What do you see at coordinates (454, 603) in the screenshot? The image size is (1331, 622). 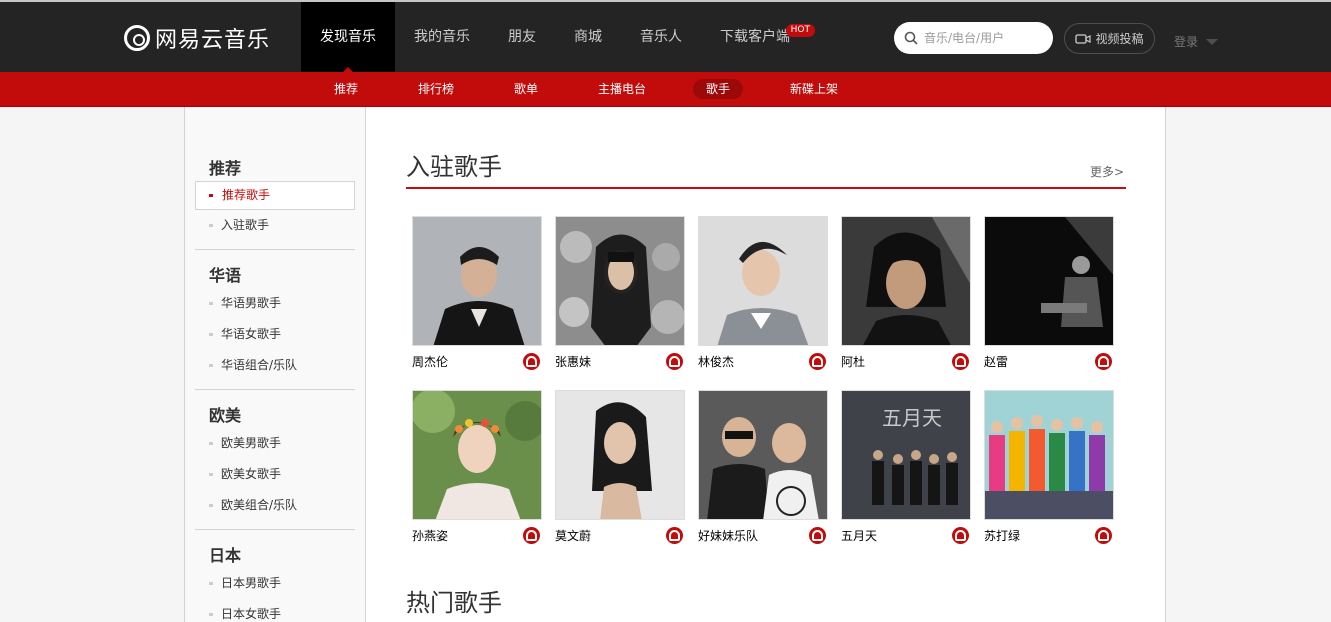 I see `section-title: 热门歌手` at bounding box center [454, 603].